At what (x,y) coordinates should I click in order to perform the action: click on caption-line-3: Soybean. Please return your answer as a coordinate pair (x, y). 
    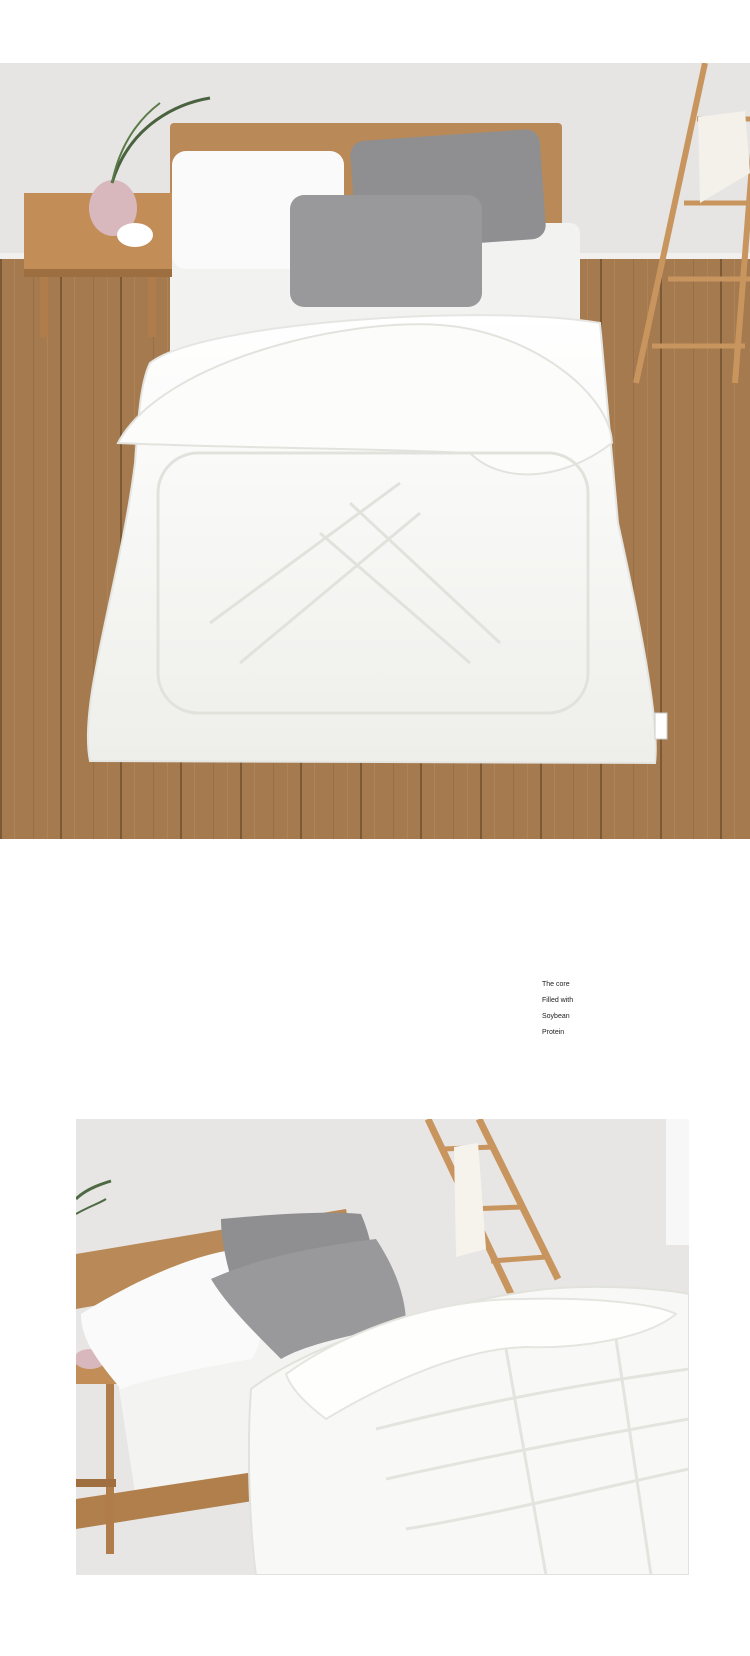
    Looking at the image, I should click on (556, 1016).